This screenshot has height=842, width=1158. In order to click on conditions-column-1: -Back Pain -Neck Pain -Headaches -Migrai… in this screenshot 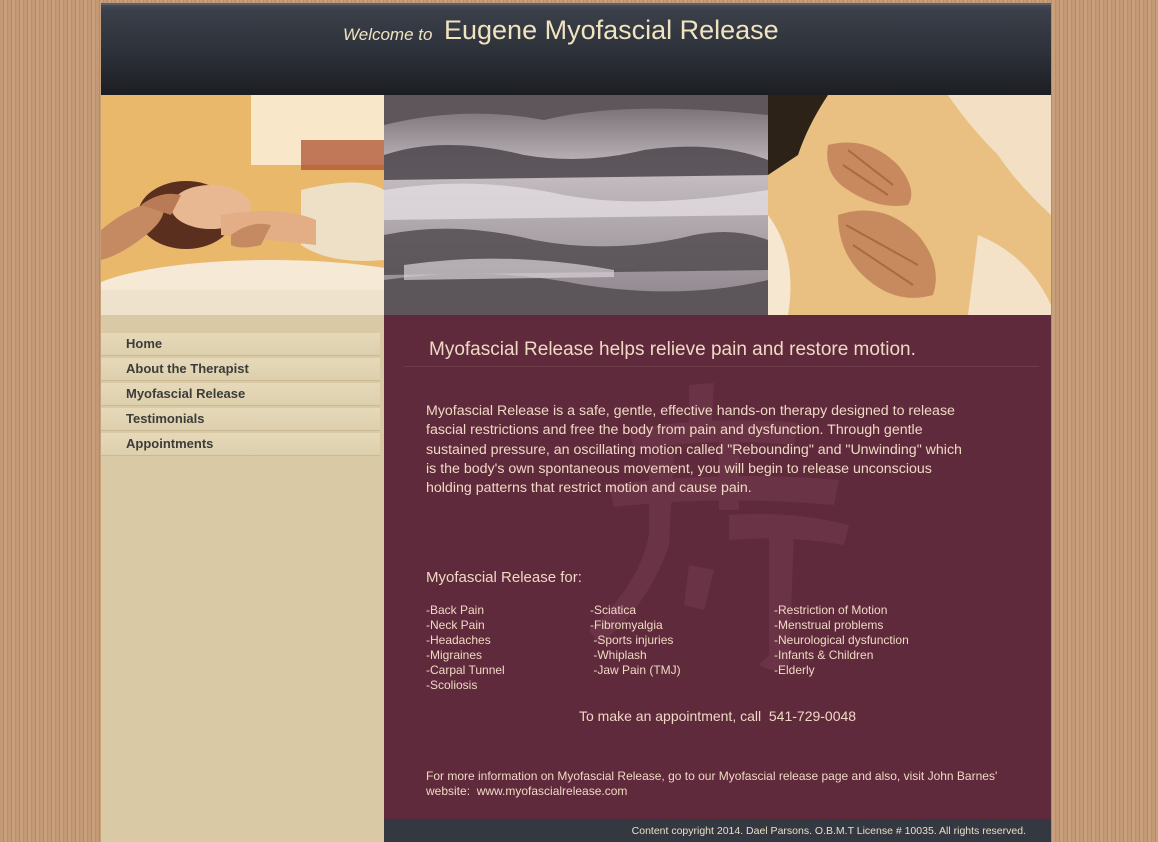, I will do `click(465, 648)`.